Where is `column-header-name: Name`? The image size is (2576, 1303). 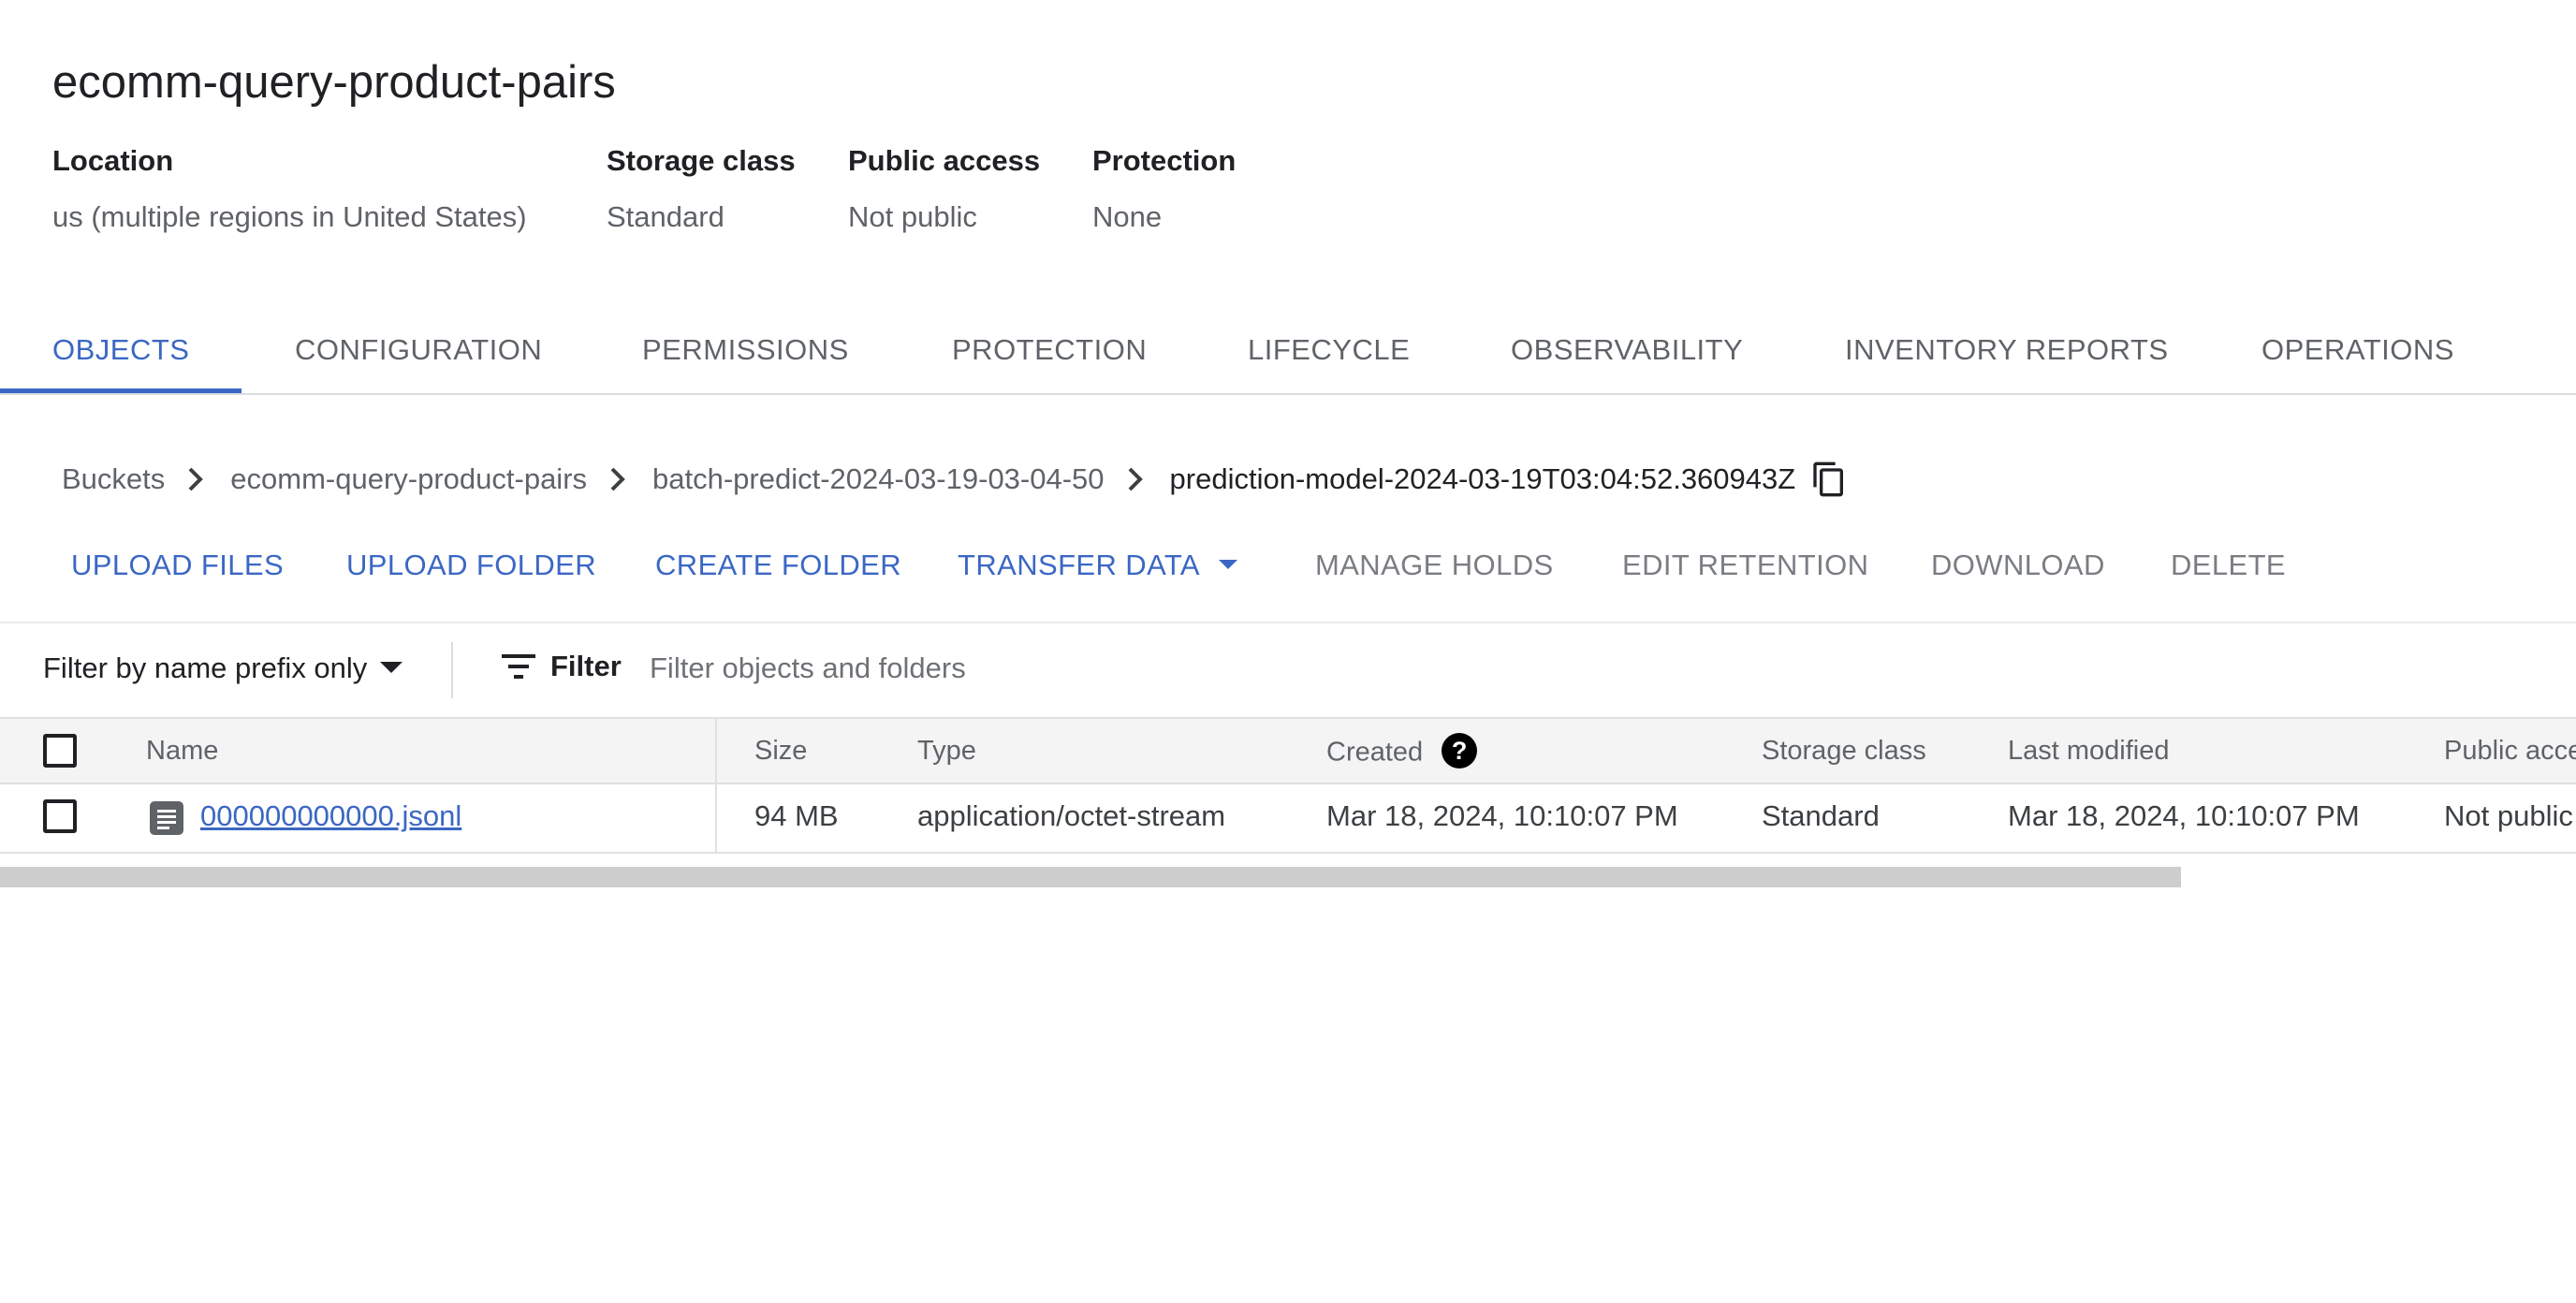 column-header-name: Name is located at coordinates (182, 752).